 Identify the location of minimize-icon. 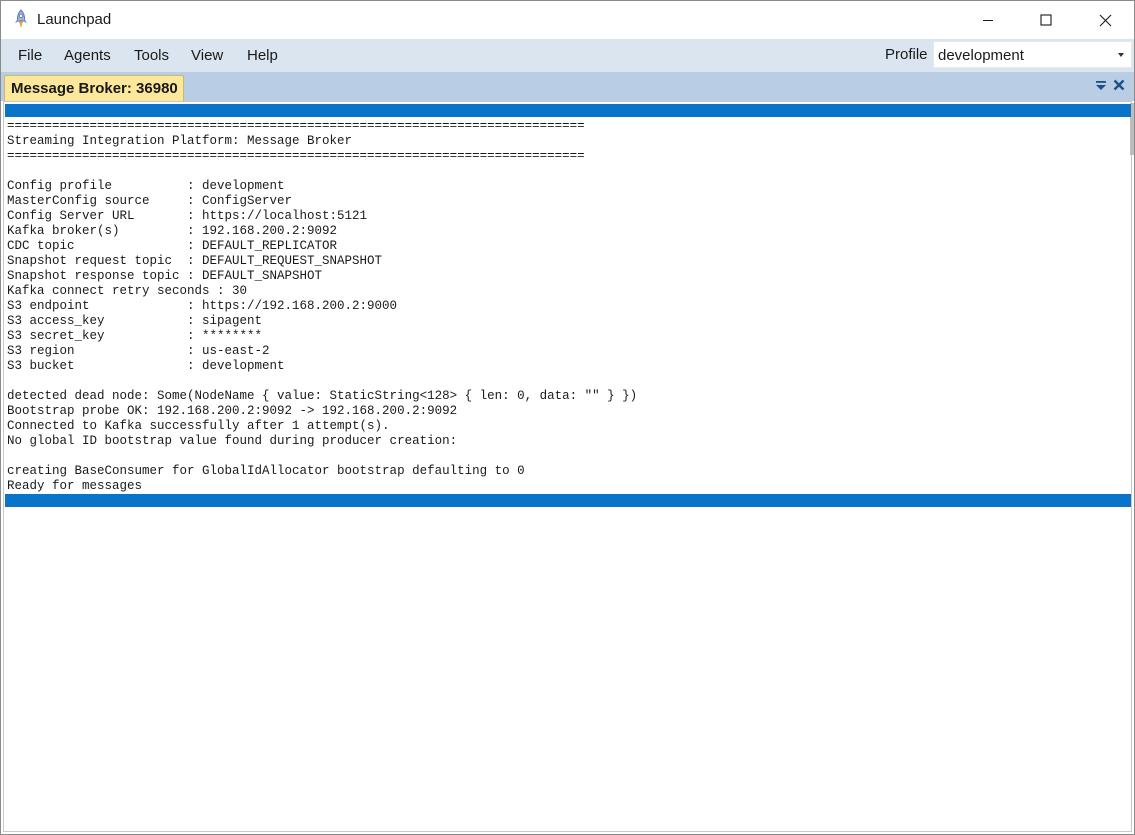
(988, 20).